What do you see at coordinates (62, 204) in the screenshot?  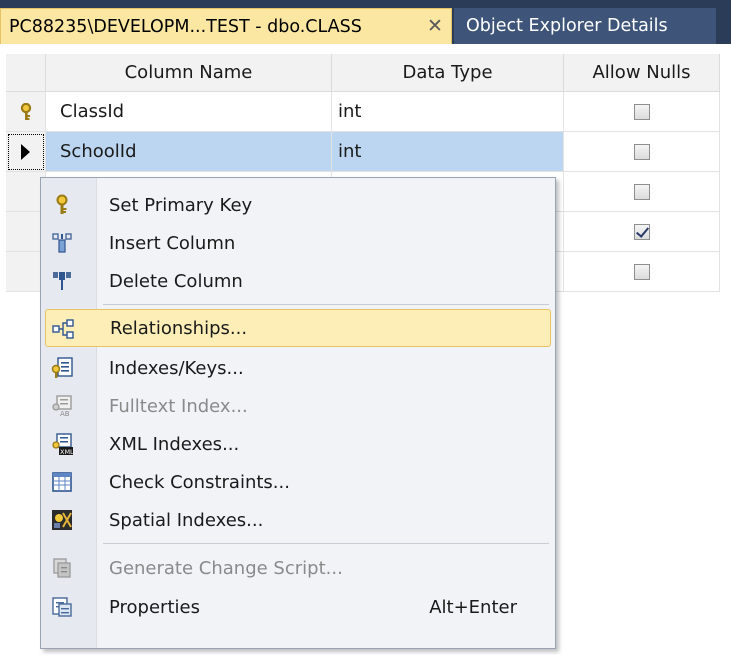 I see `primary-key-icon` at bounding box center [62, 204].